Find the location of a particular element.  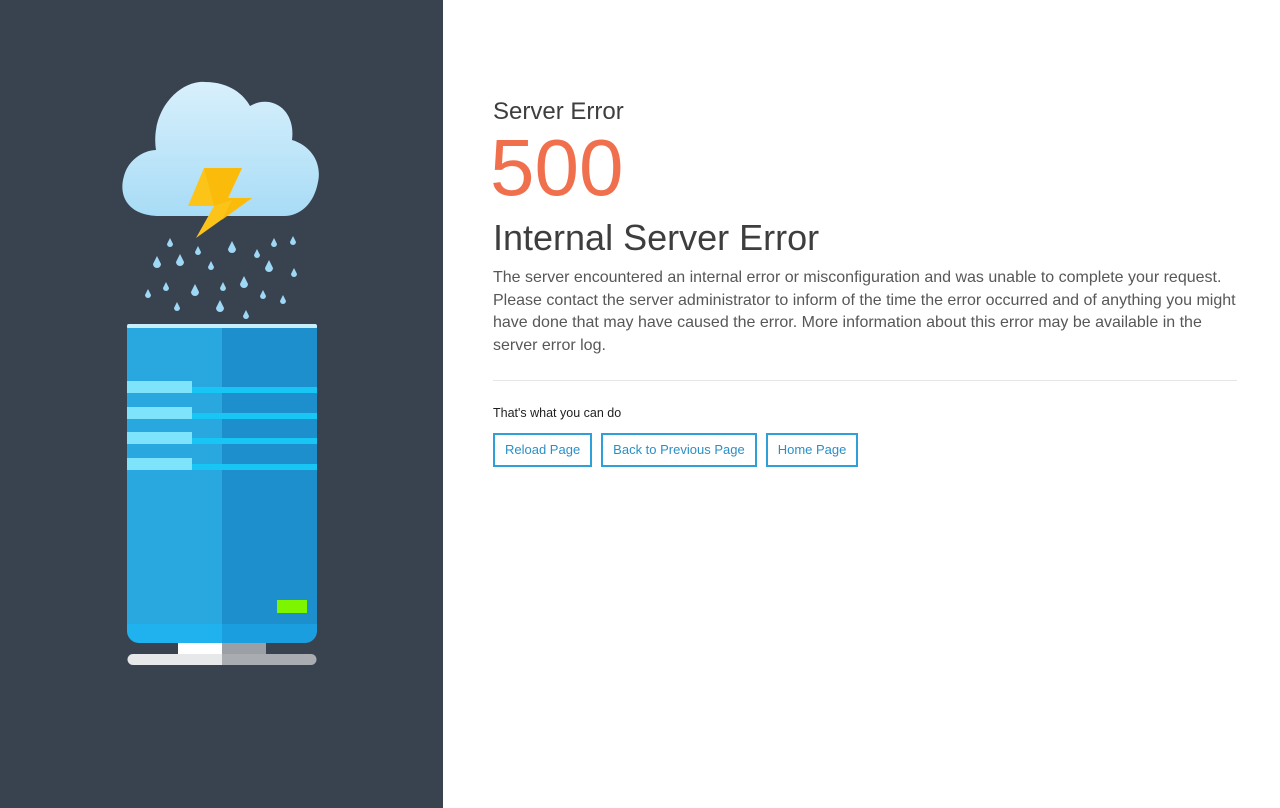

error-code: 500 is located at coordinates (557, 167).